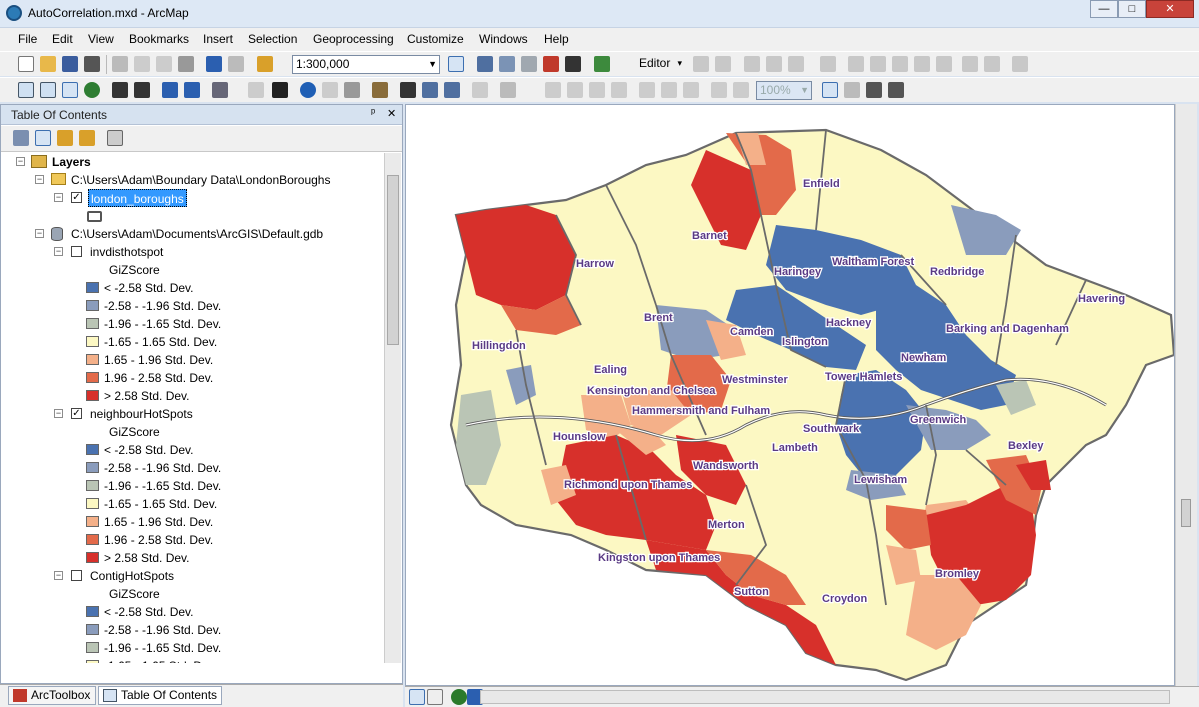 This screenshot has width=1199, height=707. What do you see at coordinates (660, 64) in the screenshot?
I see `editor-menu: Editor ▾` at bounding box center [660, 64].